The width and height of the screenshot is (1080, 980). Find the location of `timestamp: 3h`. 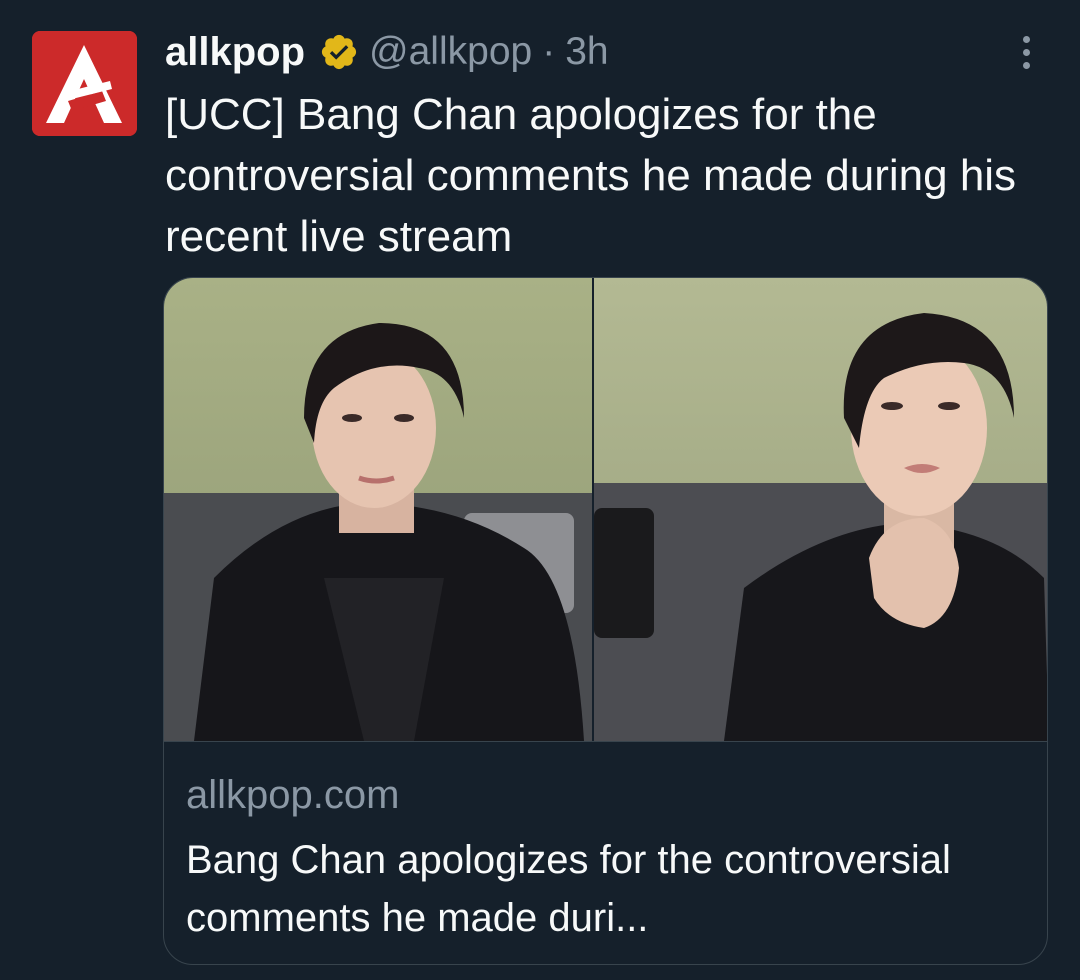

timestamp: 3h is located at coordinates (586, 52).